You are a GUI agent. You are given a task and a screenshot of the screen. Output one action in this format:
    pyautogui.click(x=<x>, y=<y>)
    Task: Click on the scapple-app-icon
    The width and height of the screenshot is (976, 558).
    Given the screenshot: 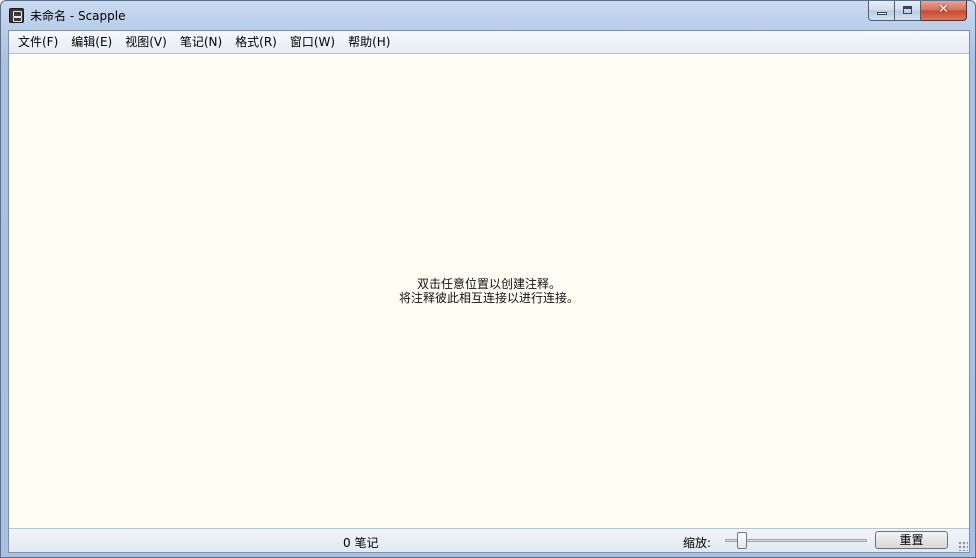 What is the action you would take?
    pyautogui.click(x=16, y=15)
    